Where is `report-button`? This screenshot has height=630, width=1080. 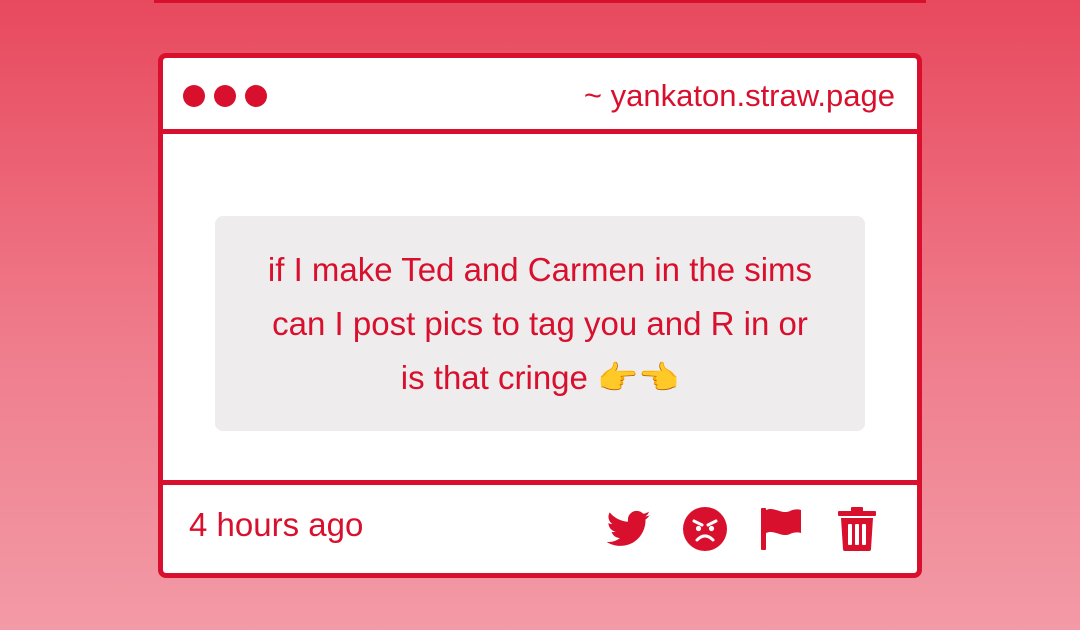 report-button is located at coordinates (781, 529).